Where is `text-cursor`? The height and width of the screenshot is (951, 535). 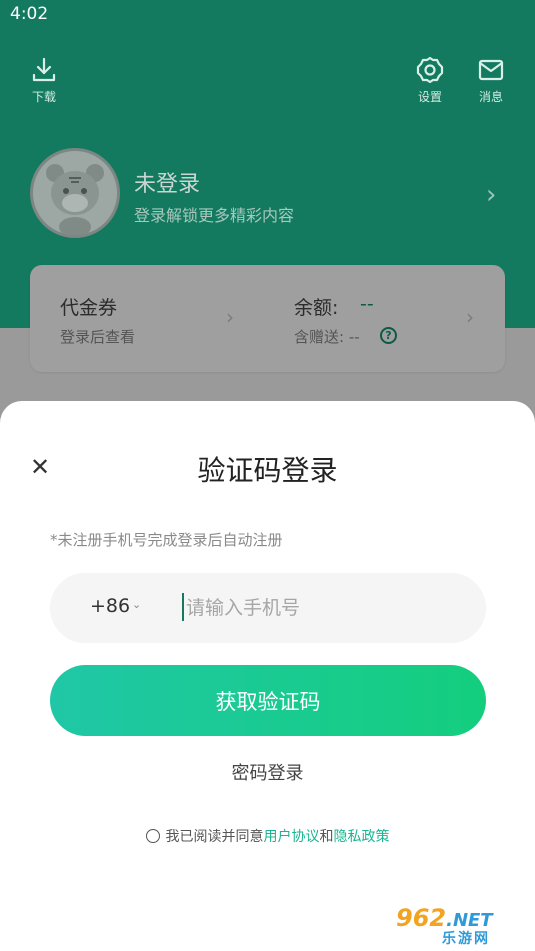
text-cursor is located at coordinates (183, 607).